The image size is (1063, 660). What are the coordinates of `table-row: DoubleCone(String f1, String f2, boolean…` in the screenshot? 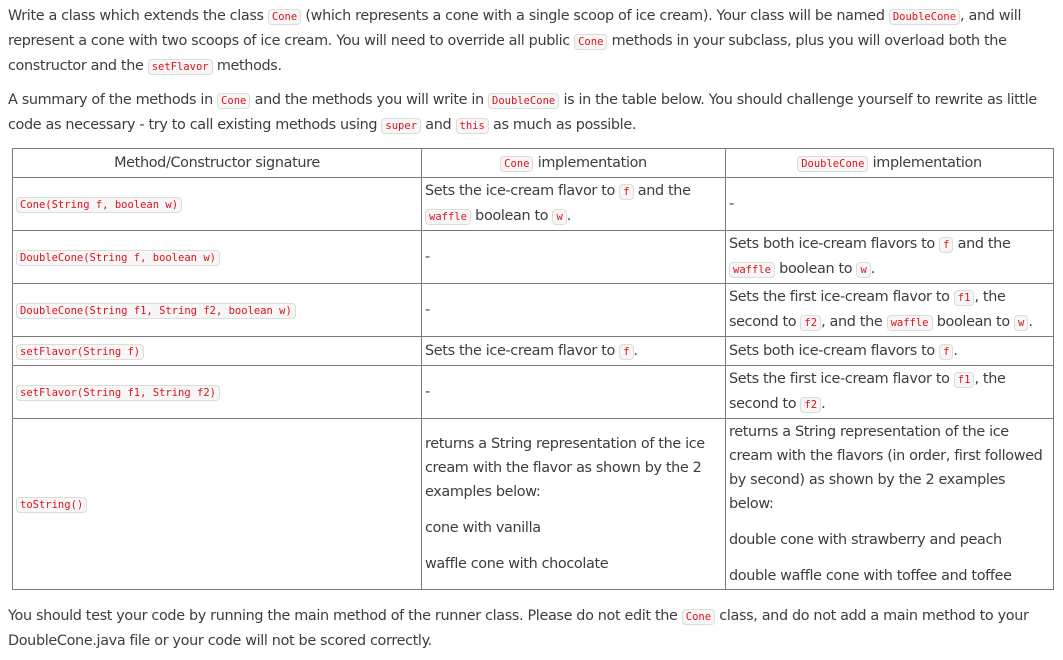 It's located at (533, 310).